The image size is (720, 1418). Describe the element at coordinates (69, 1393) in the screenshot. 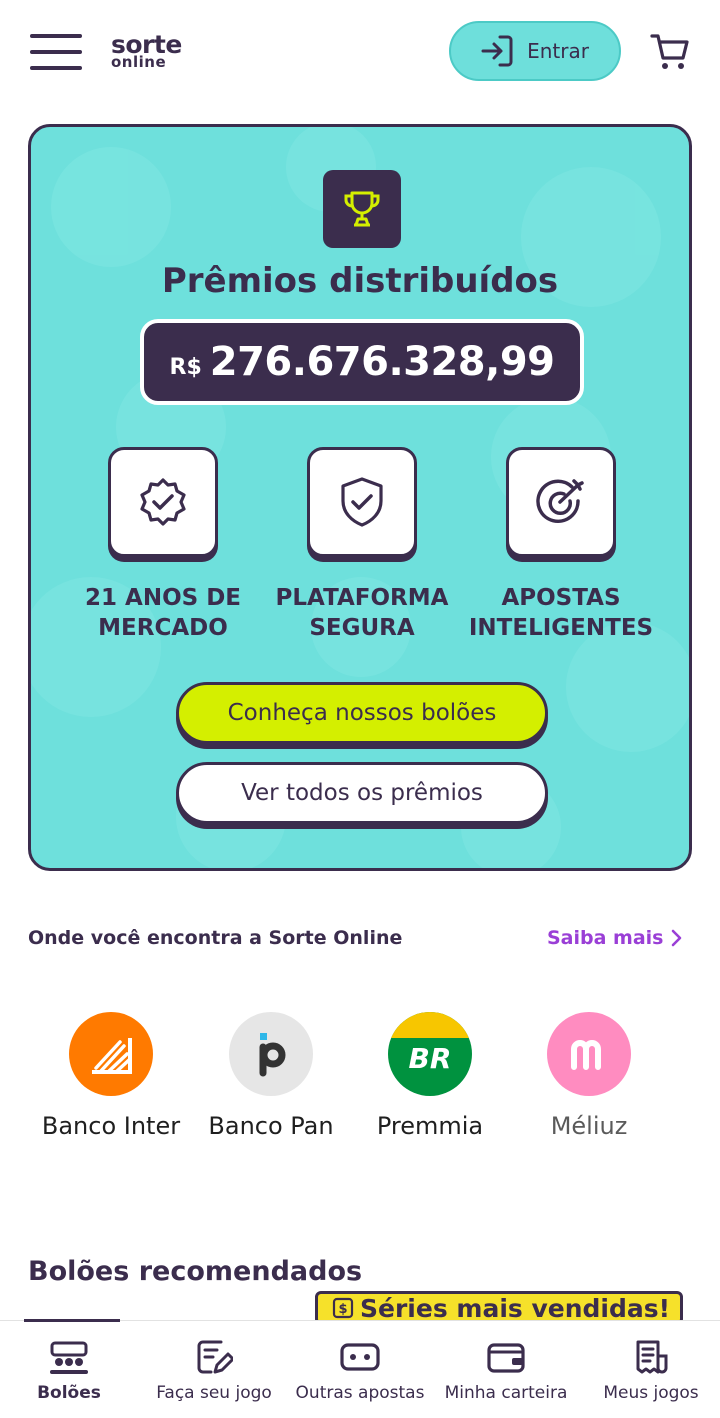

I see `nav-label: Bolões` at that location.